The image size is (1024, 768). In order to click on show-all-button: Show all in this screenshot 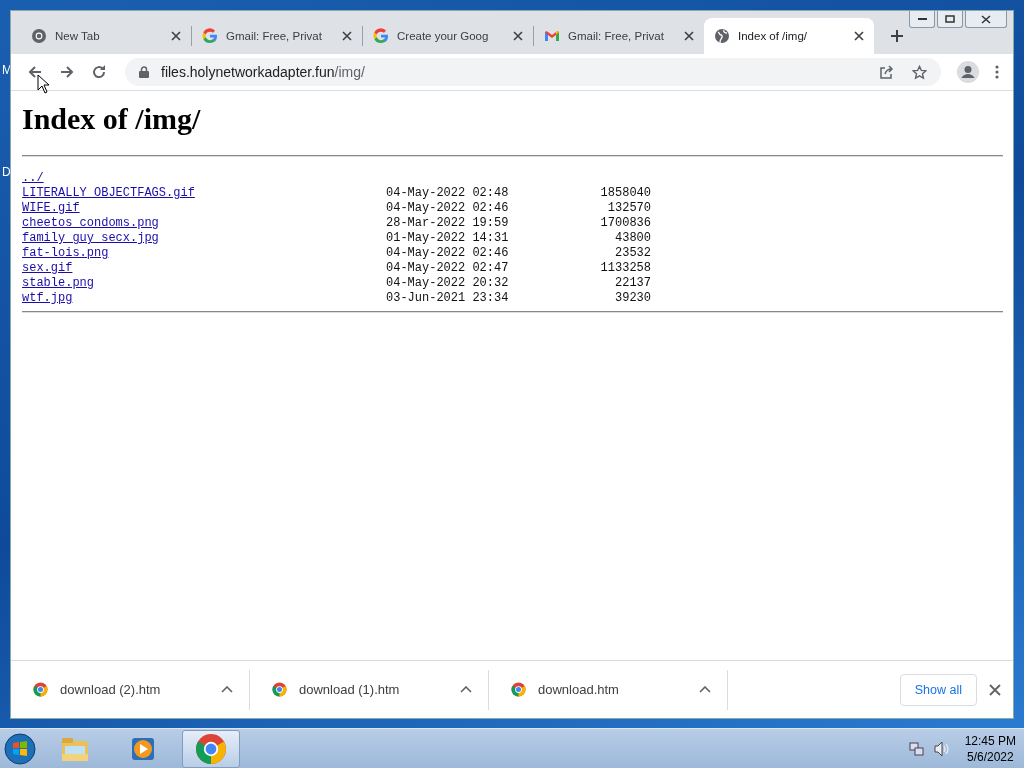, I will do `click(938, 689)`.